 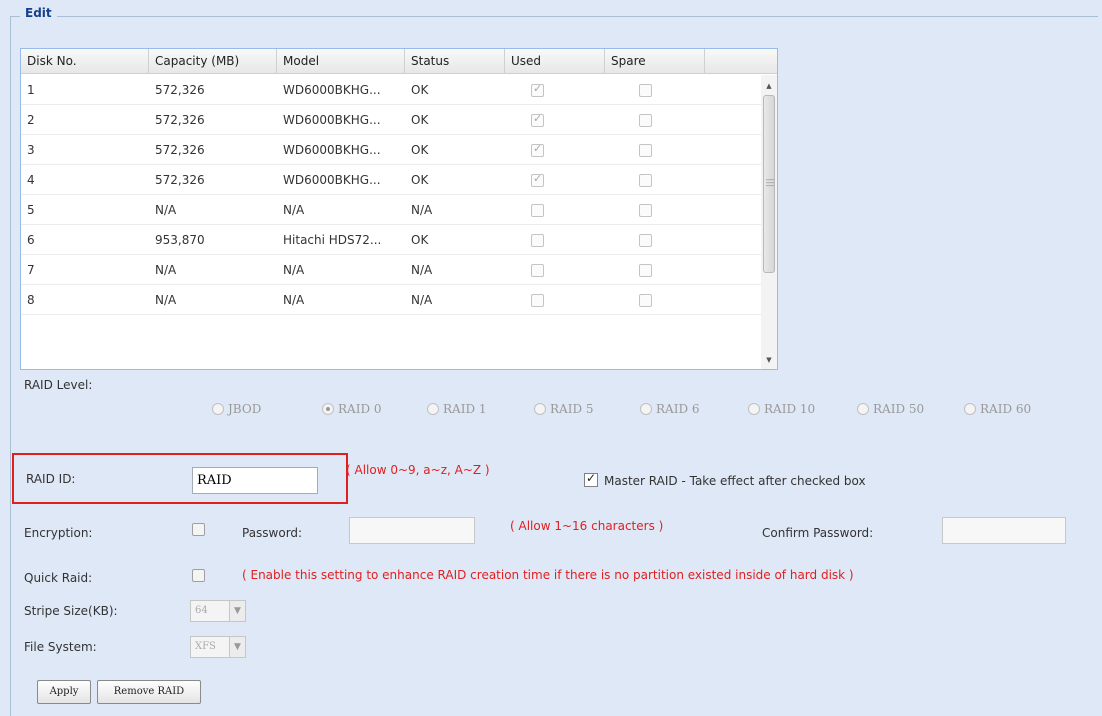 I want to click on apply-button: Apply, so click(x=64, y=692).